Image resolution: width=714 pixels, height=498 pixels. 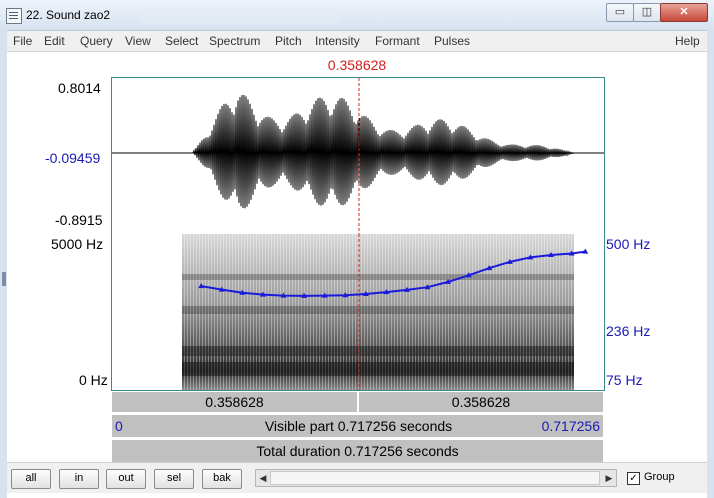 What do you see at coordinates (174, 479) in the screenshot?
I see `zoom-selection-button: sel` at bounding box center [174, 479].